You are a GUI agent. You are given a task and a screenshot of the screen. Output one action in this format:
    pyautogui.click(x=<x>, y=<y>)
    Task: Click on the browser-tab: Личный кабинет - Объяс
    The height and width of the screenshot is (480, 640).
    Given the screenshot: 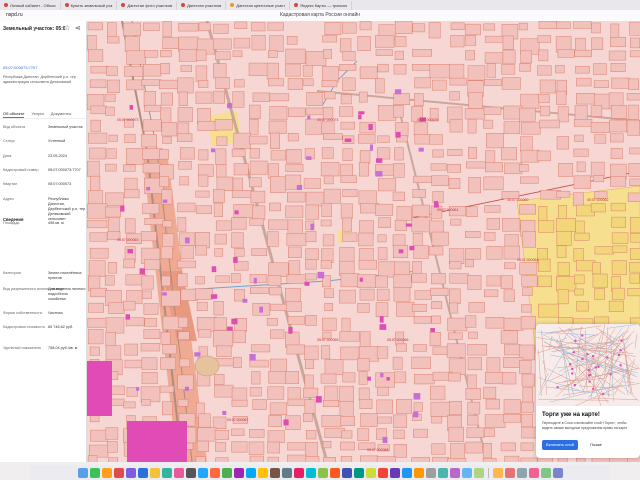 What is the action you would take?
    pyautogui.click(x=30, y=5)
    